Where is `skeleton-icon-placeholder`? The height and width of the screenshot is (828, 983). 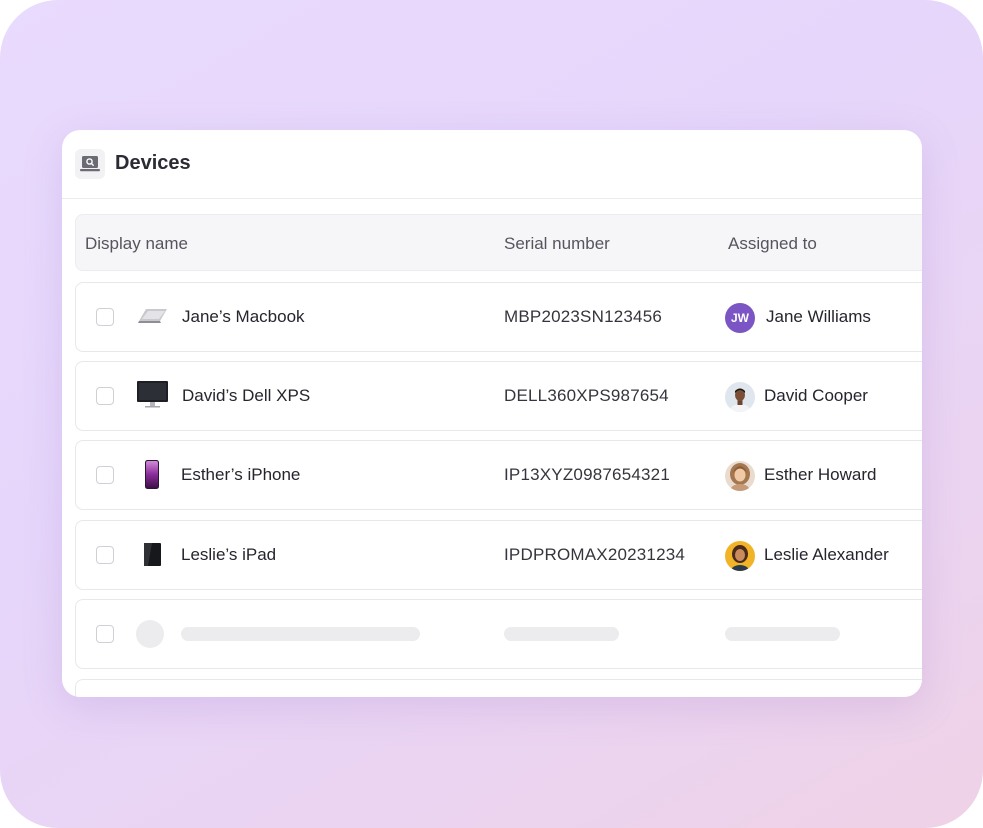
skeleton-icon-placeholder is located at coordinates (150, 634).